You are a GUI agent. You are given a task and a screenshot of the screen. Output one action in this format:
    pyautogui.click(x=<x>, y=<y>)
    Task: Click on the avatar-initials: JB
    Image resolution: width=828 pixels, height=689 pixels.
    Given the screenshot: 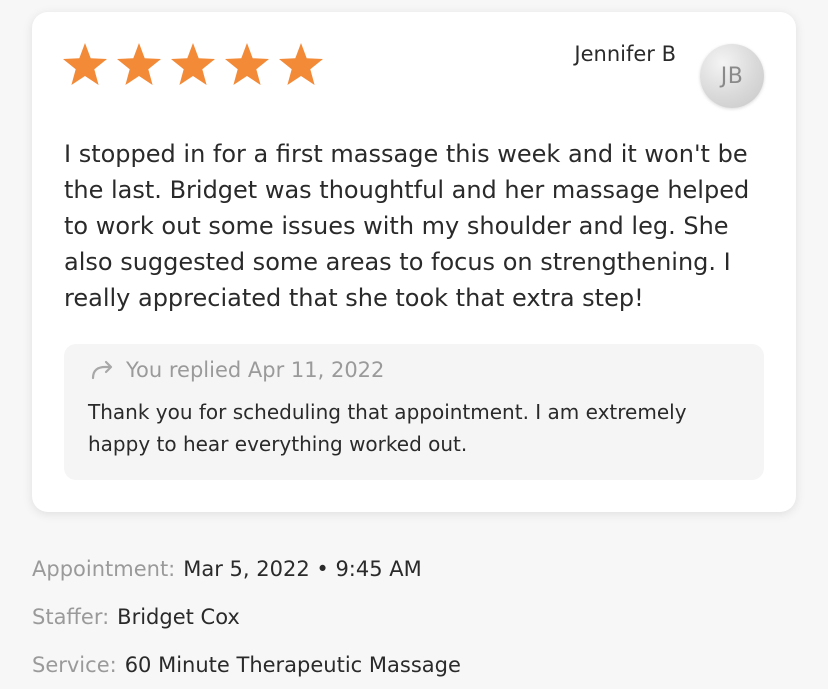 What is the action you would take?
    pyautogui.click(x=732, y=76)
    